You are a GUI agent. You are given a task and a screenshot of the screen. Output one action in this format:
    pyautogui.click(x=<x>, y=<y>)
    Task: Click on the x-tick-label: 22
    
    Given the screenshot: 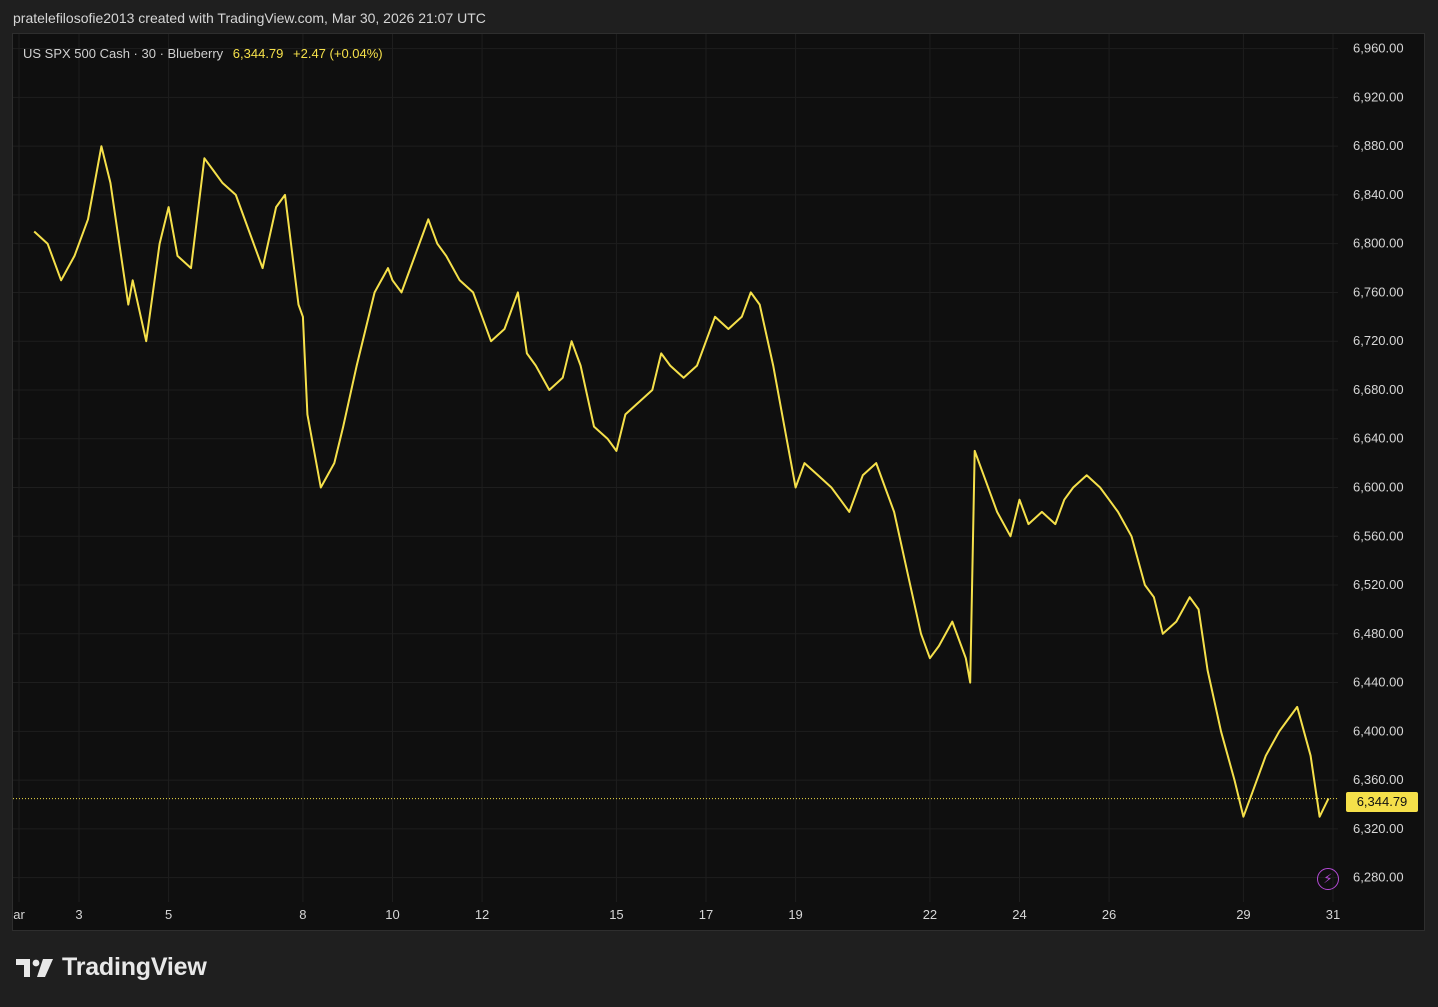 What is the action you would take?
    pyautogui.click(x=930, y=914)
    